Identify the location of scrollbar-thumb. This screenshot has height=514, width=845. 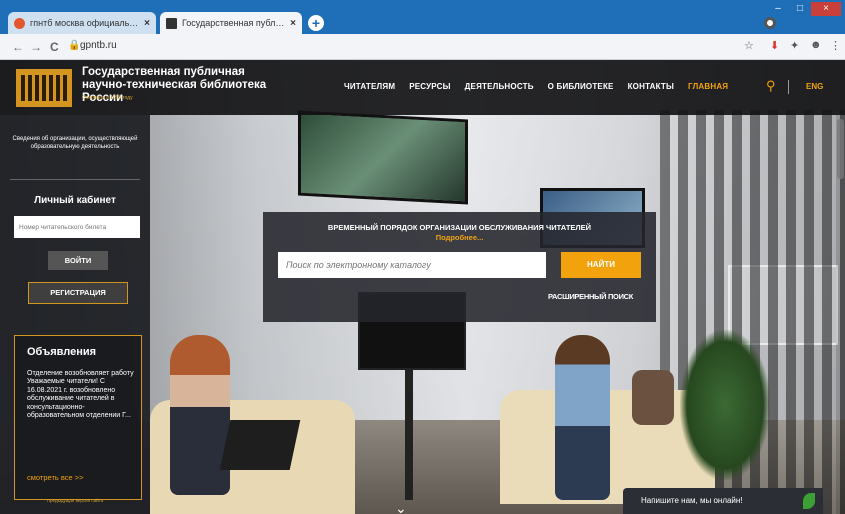
(840, 149).